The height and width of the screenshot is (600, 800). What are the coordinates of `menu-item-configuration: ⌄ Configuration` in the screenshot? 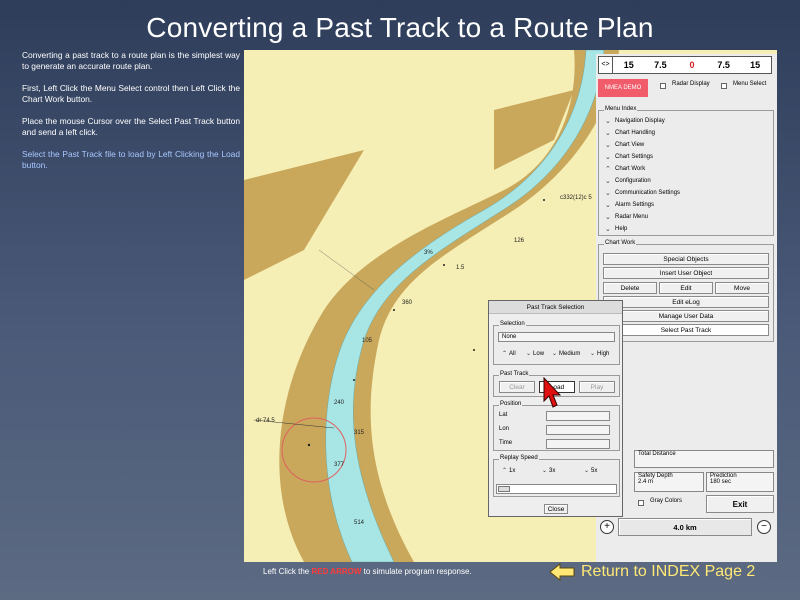 It's located at (628, 181).